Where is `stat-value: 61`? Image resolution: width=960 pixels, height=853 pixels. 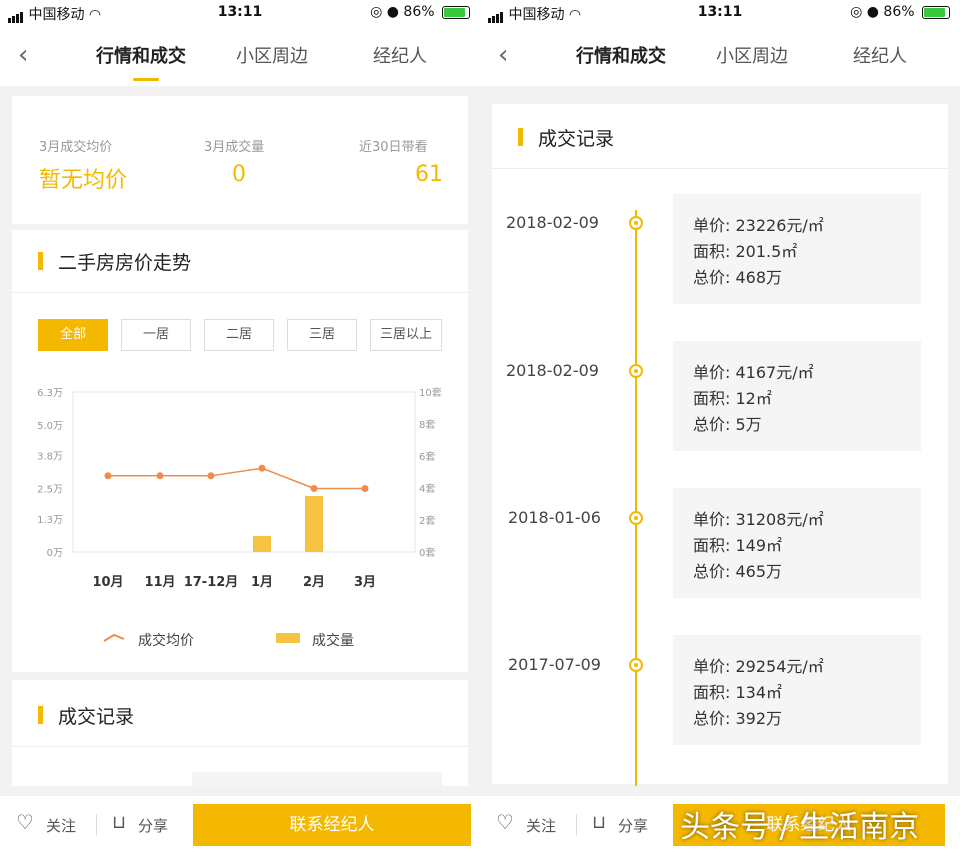
stat-value: 61 is located at coordinates (429, 174).